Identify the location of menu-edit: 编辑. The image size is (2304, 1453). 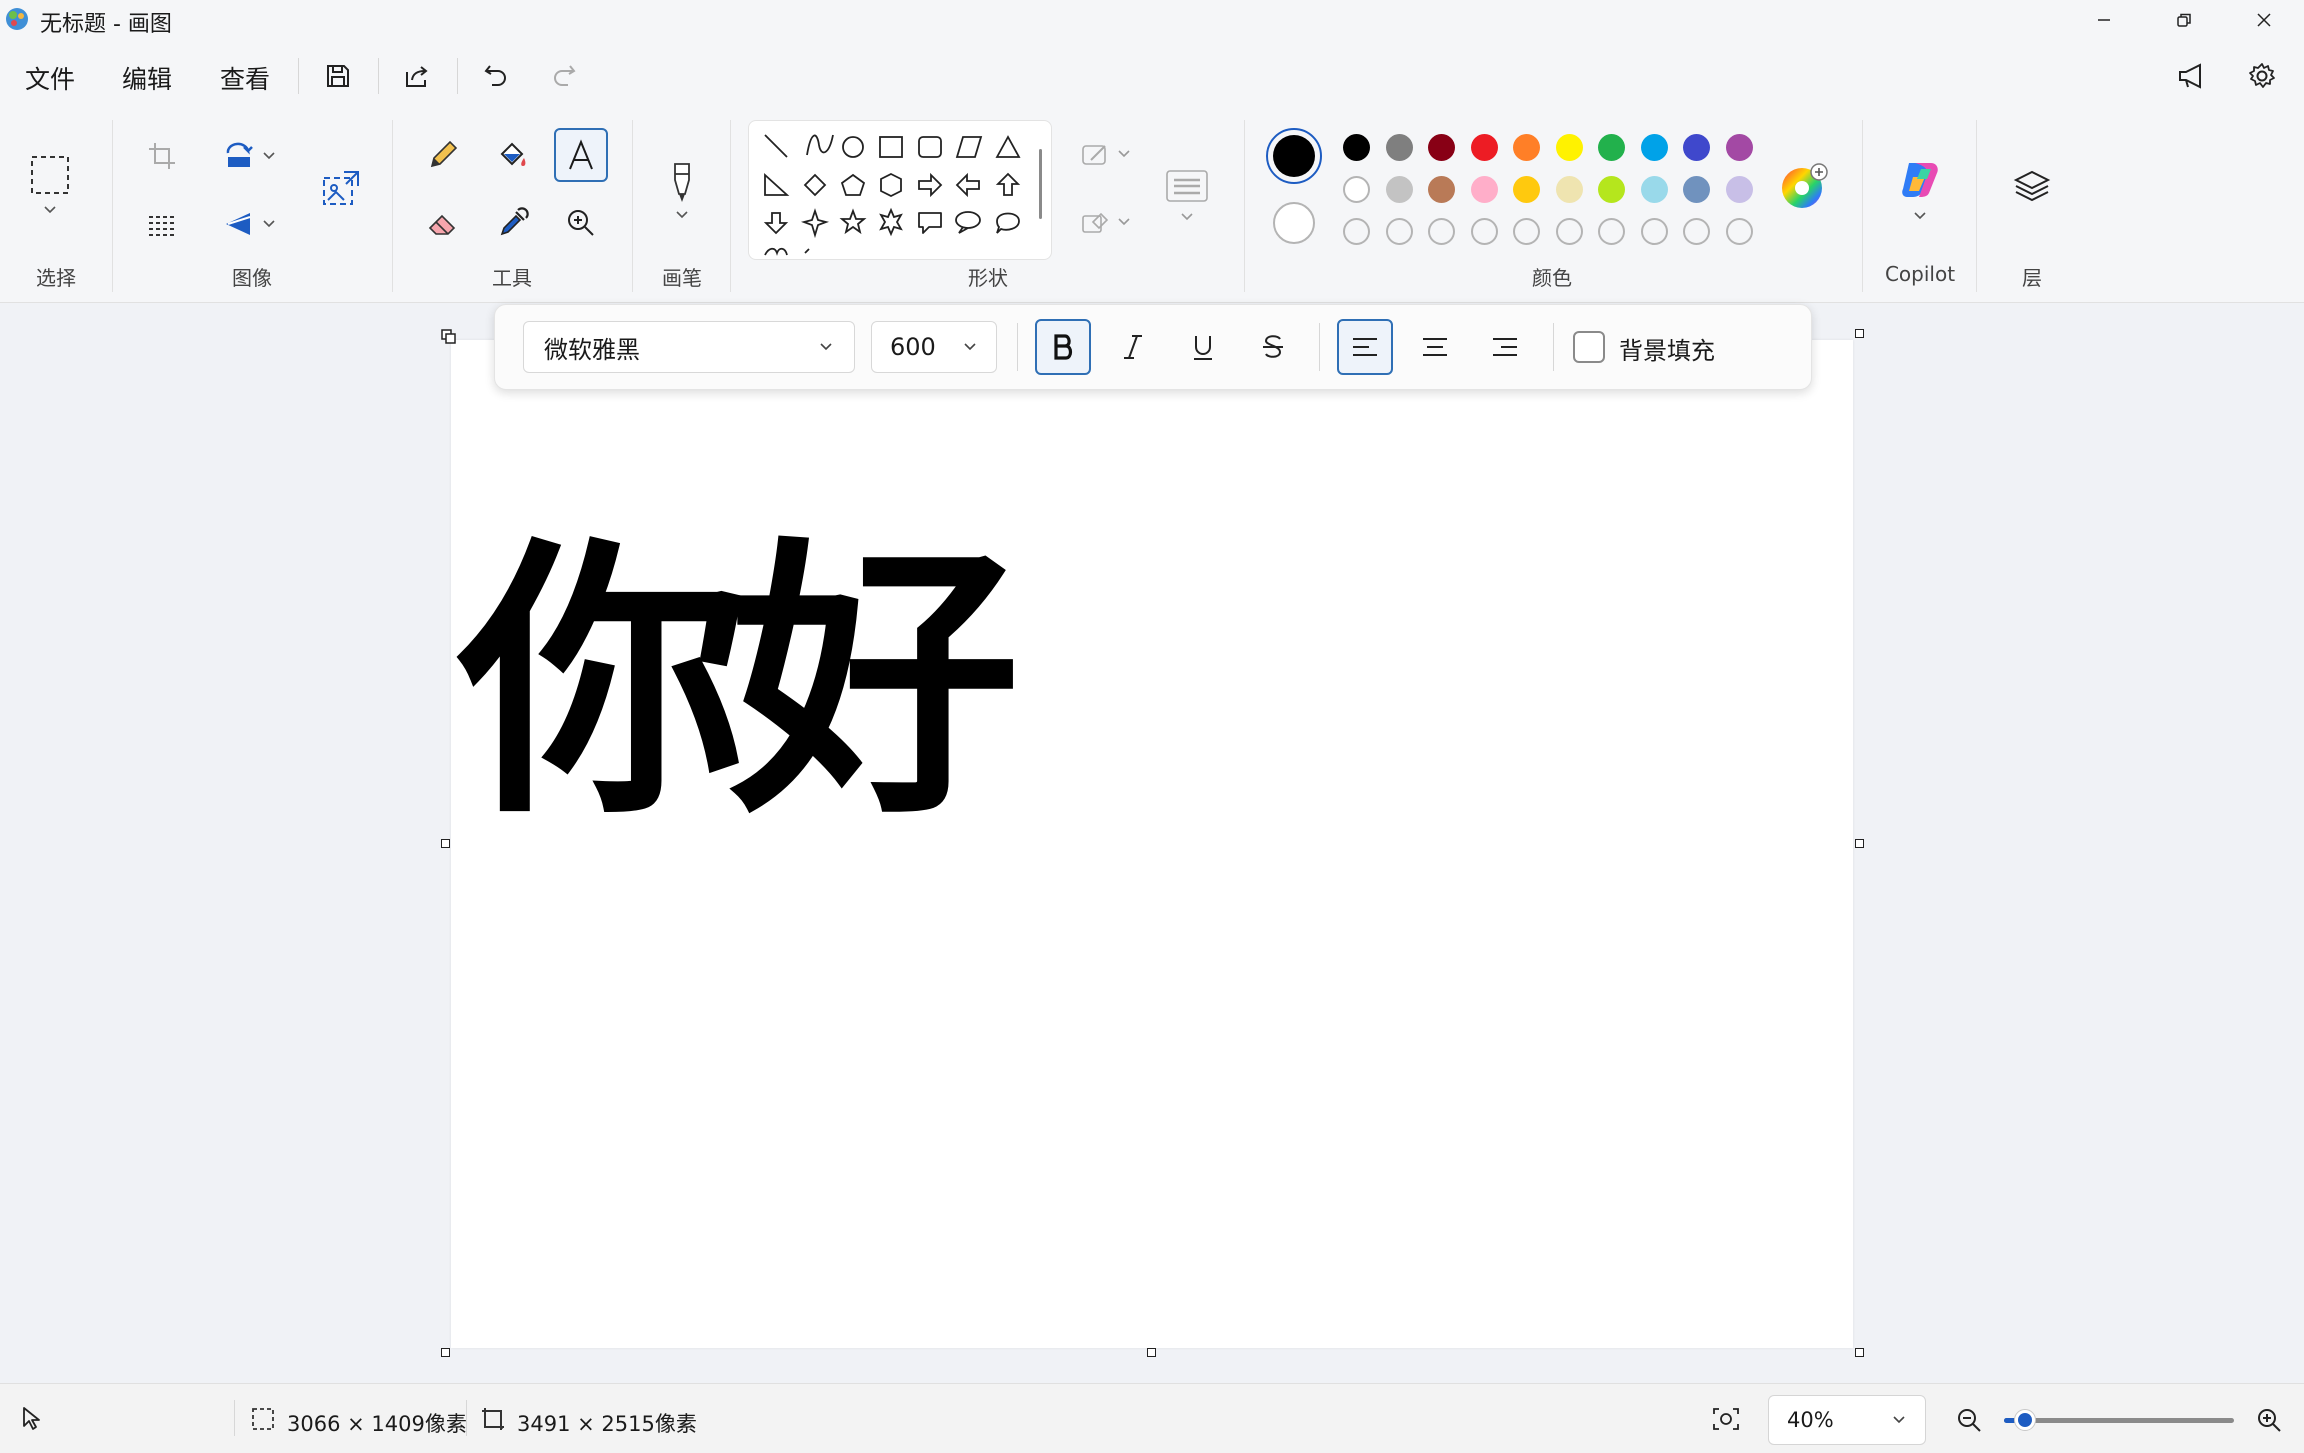
(147, 78).